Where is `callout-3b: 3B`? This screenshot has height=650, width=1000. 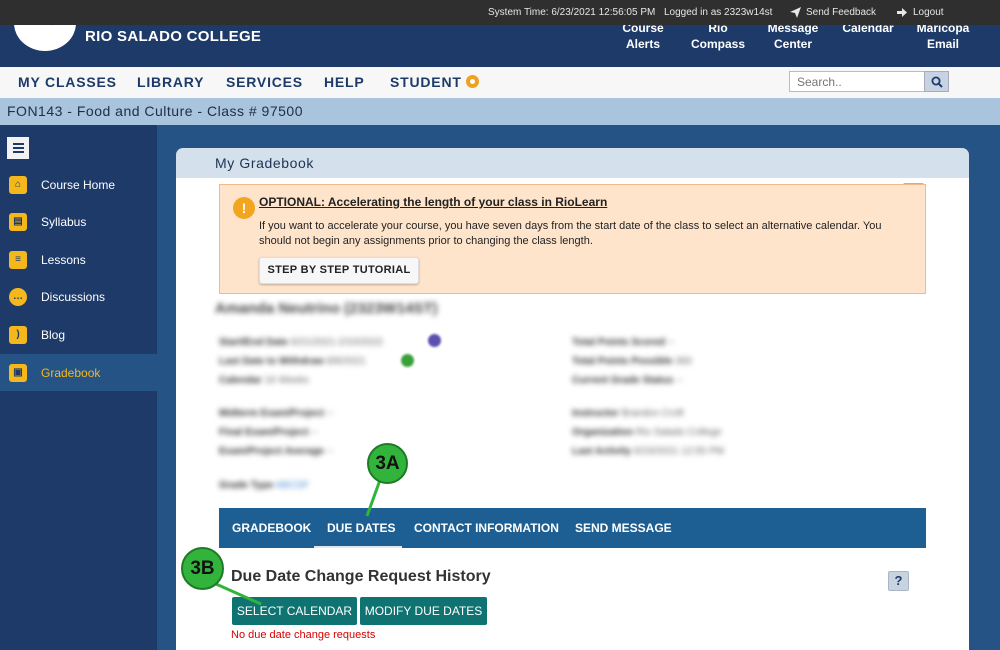 callout-3b: 3B is located at coordinates (202, 568).